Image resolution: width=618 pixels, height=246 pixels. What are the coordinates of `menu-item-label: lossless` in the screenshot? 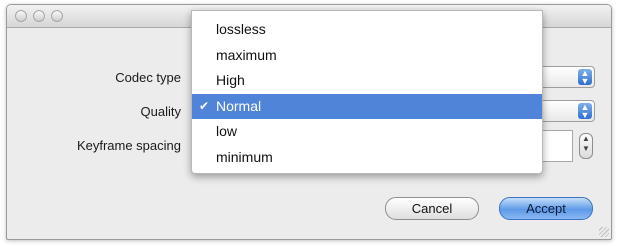 It's located at (241, 29).